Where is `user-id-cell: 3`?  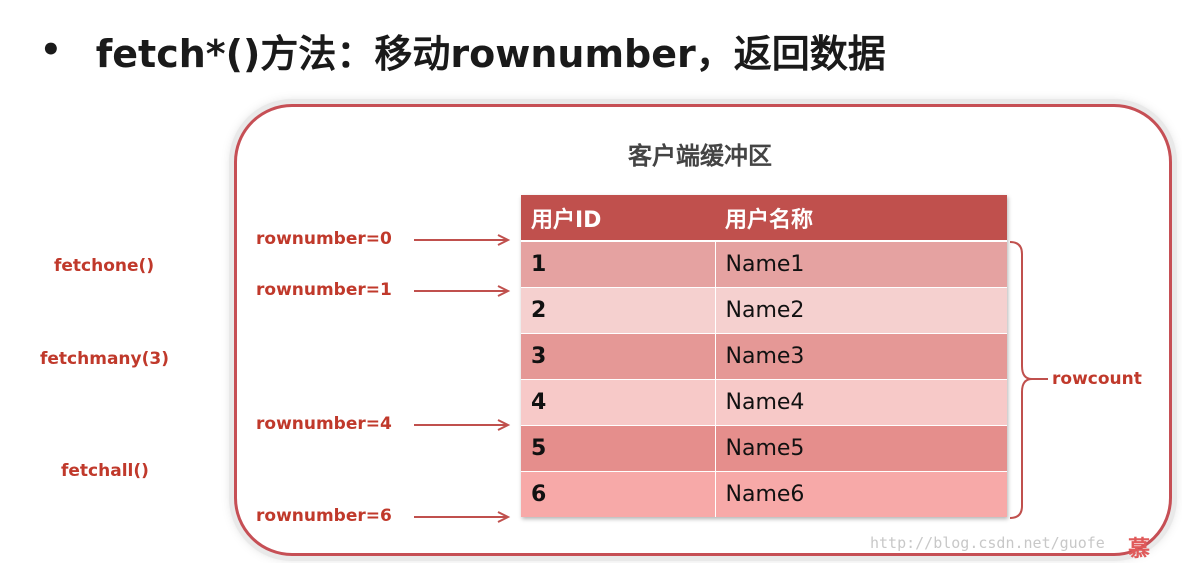 user-id-cell: 3 is located at coordinates (618, 355).